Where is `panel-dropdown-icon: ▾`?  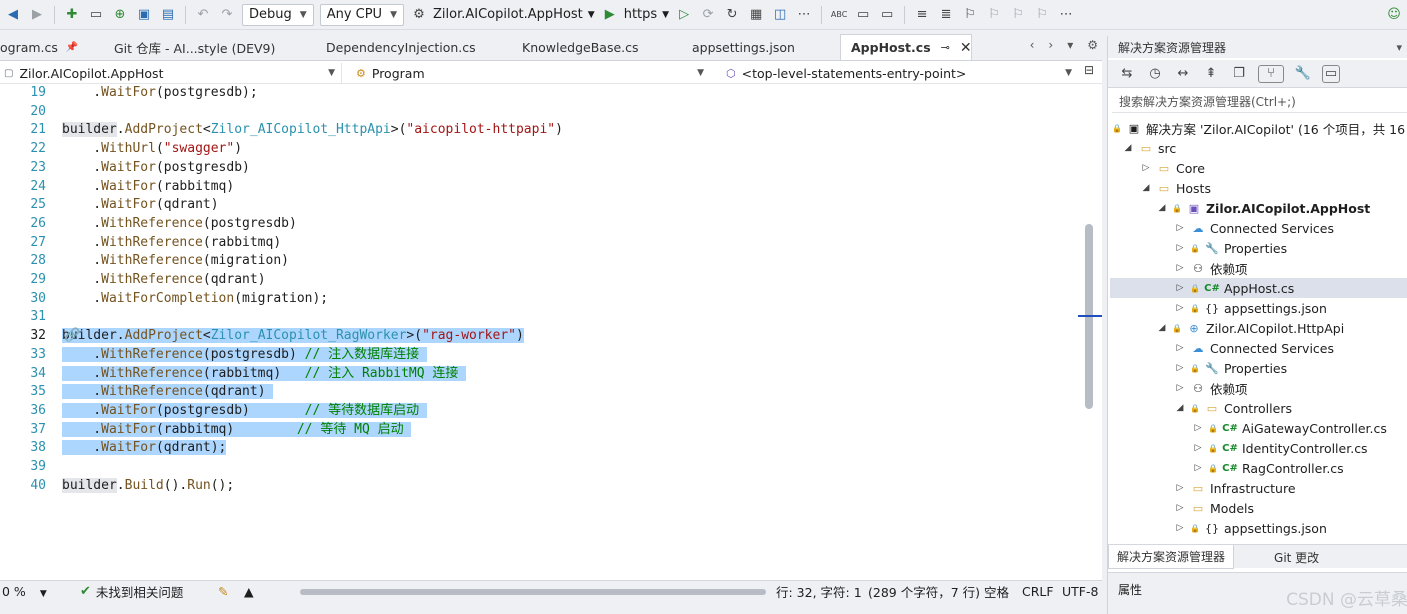
panel-dropdown-icon: ▾ is located at coordinates (1399, 47).